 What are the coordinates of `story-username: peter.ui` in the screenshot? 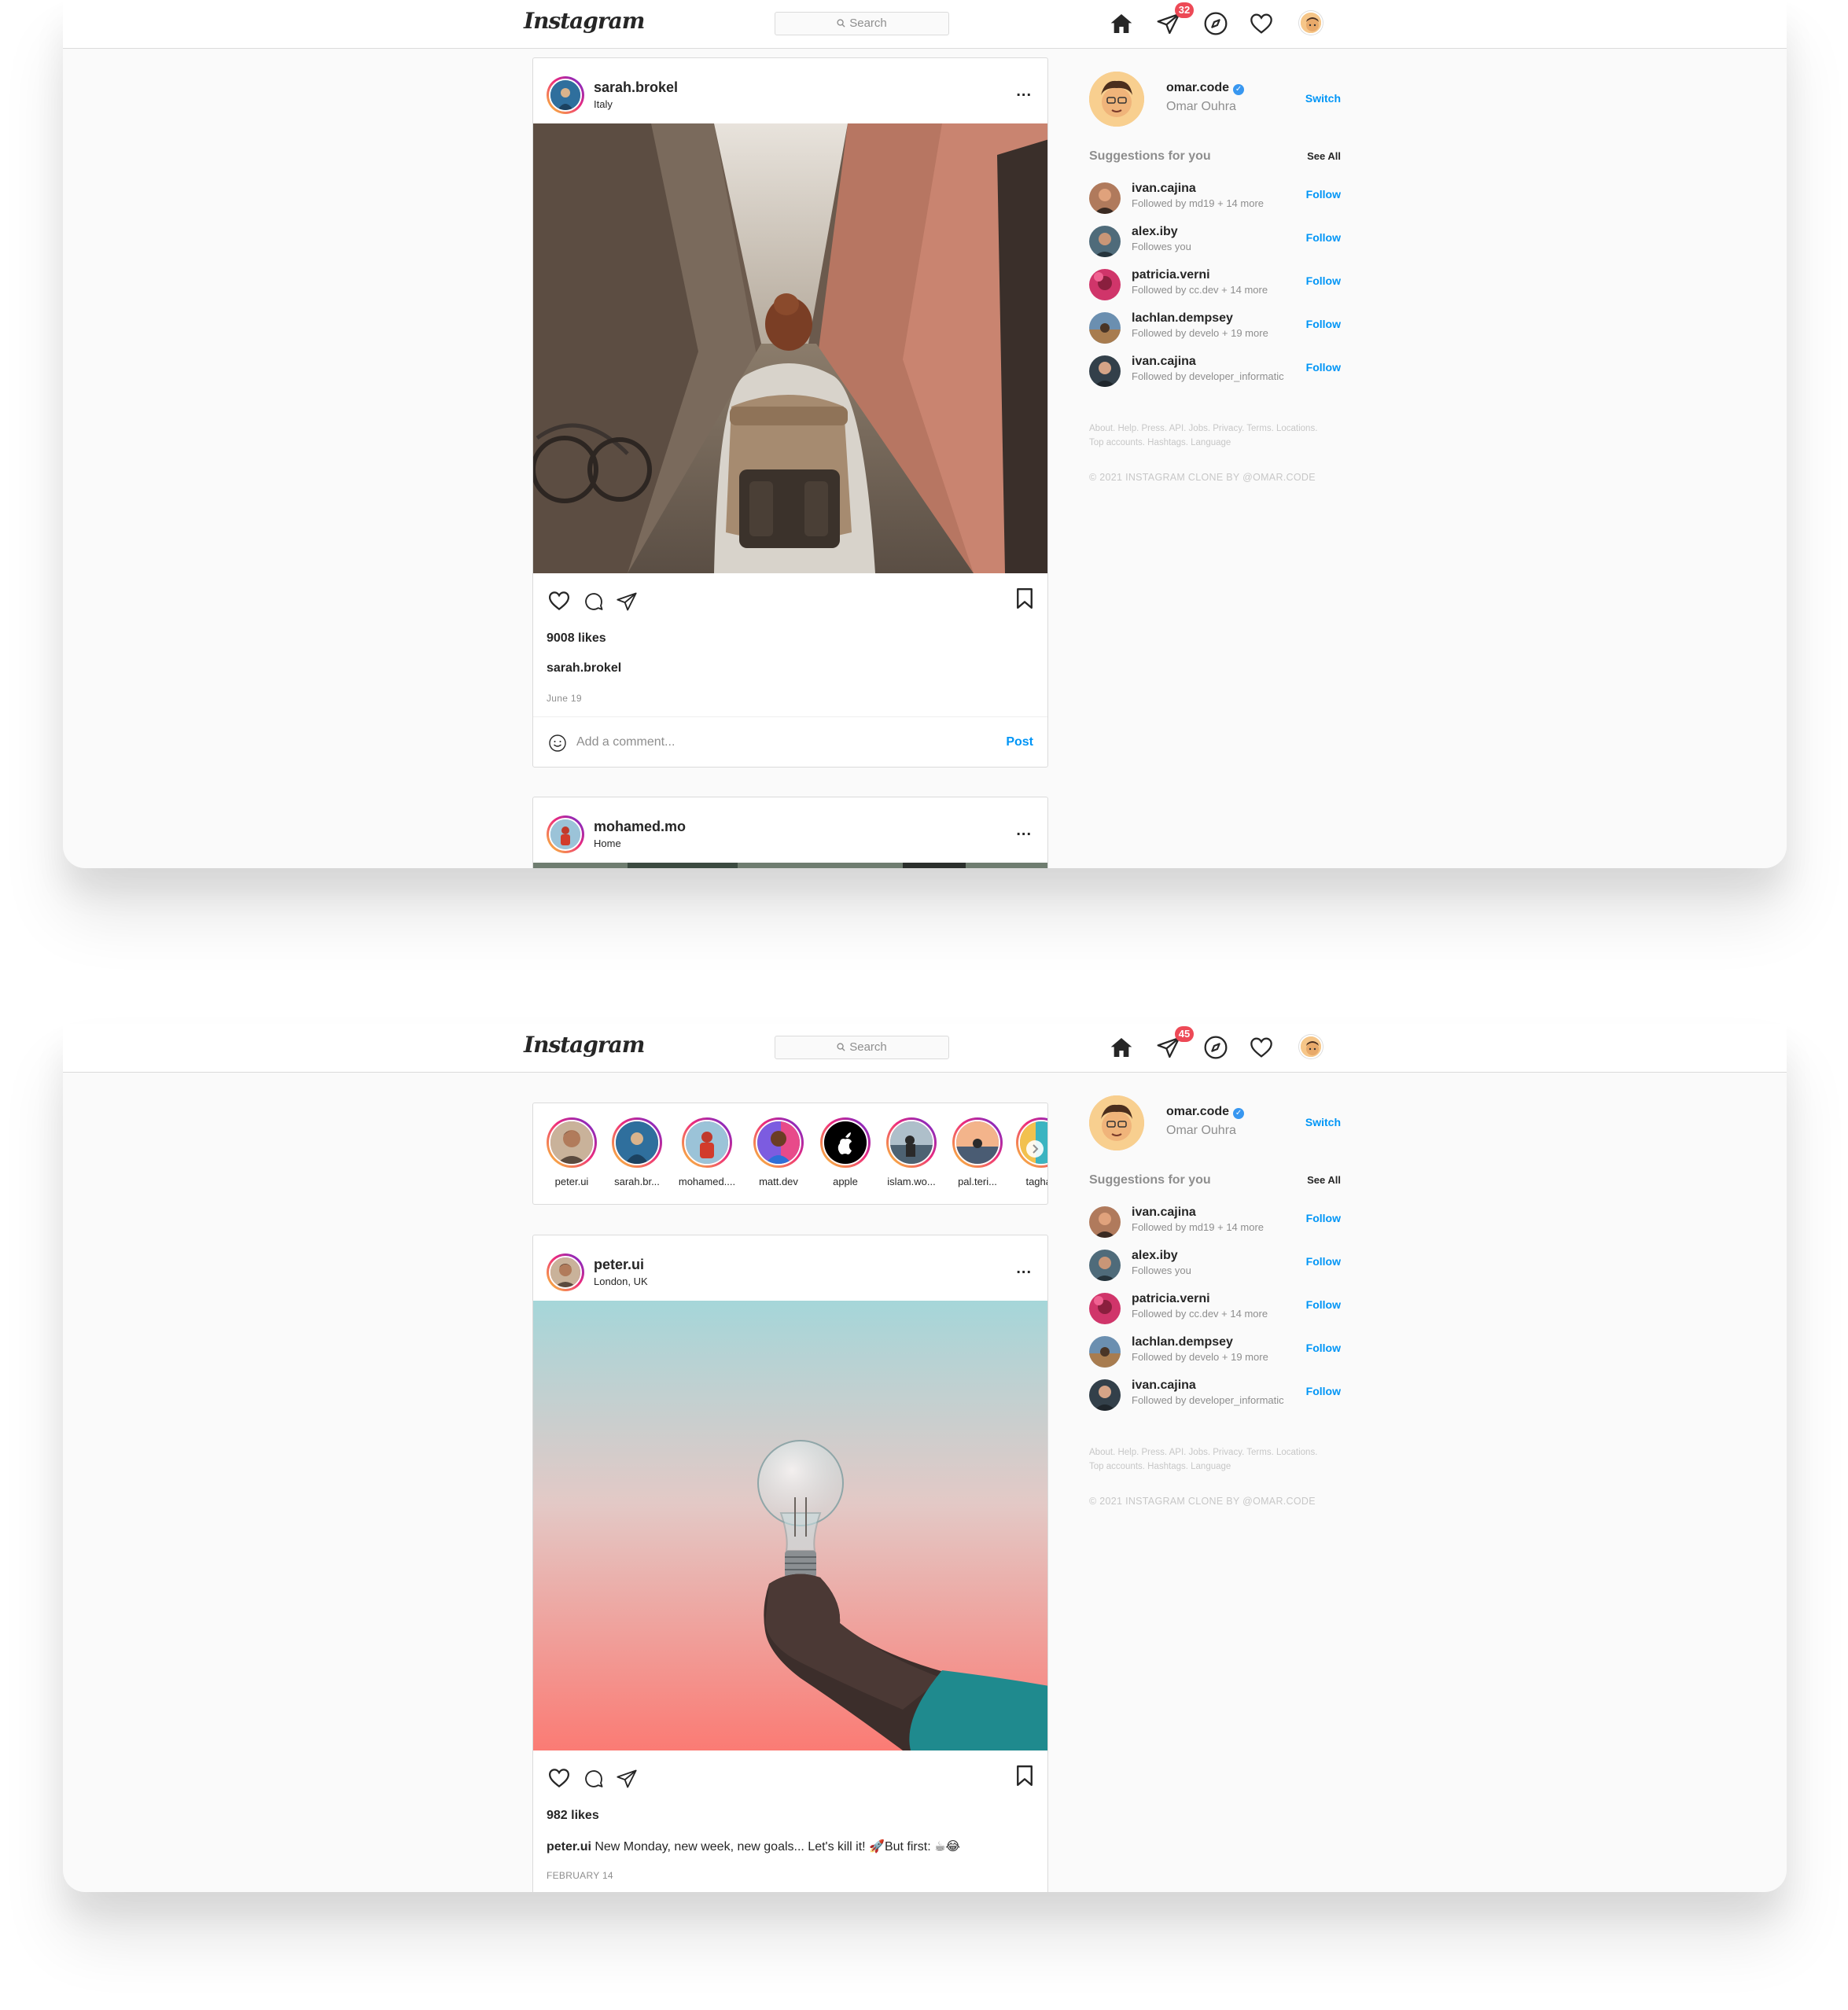 It's located at (571, 1181).